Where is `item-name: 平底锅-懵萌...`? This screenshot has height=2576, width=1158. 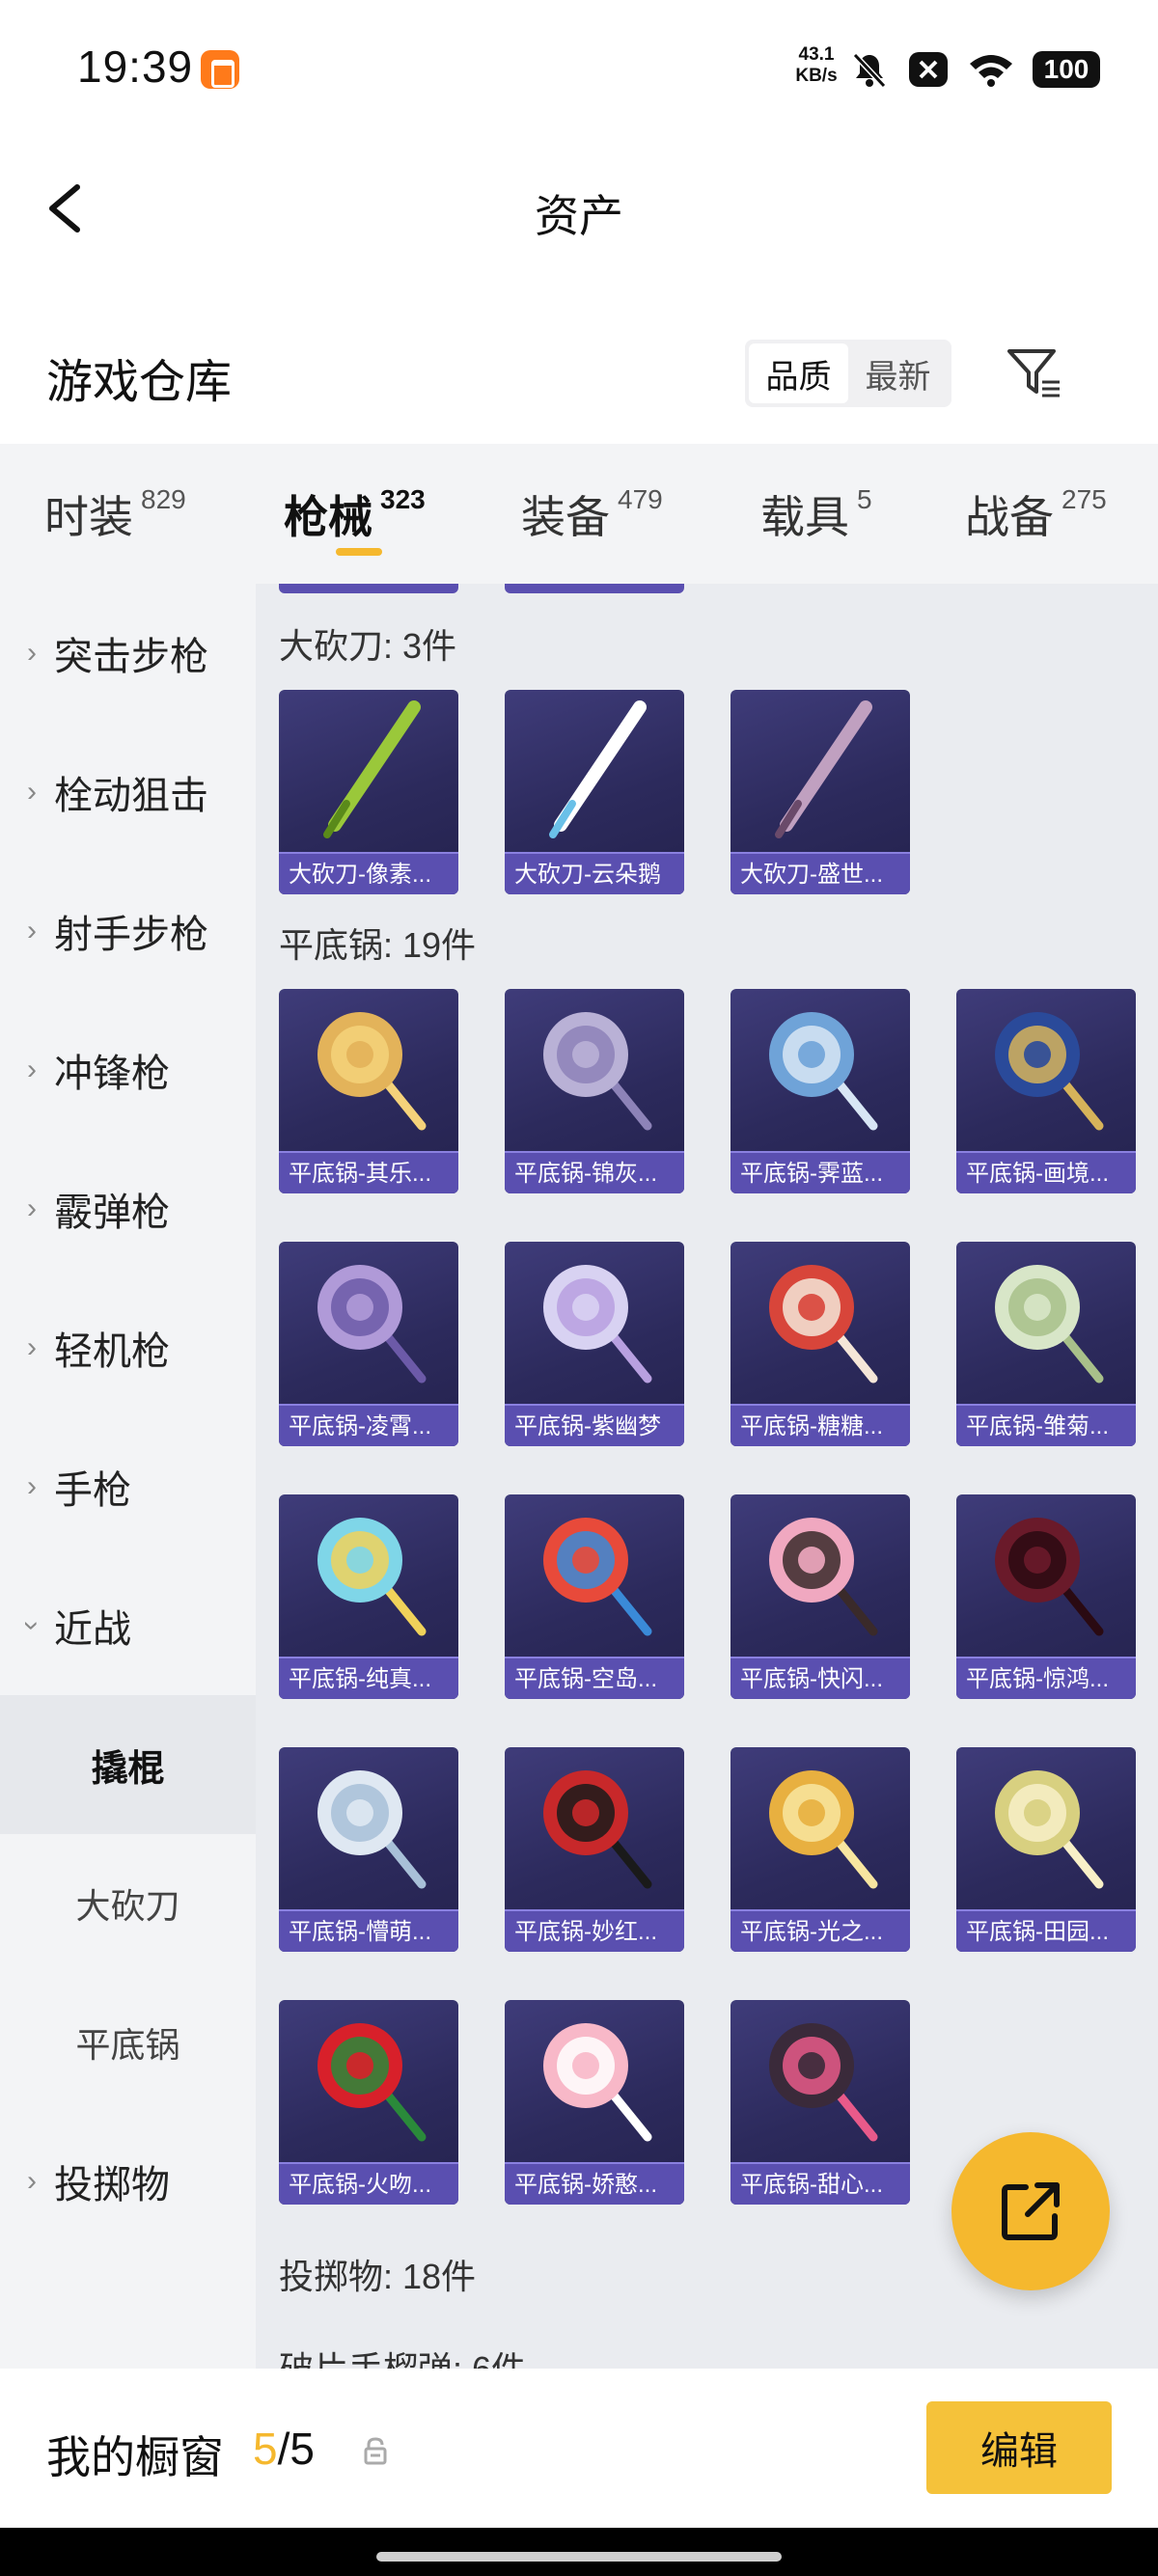
item-name: 平底锅-懵萌... is located at coordinates (368, 1931).